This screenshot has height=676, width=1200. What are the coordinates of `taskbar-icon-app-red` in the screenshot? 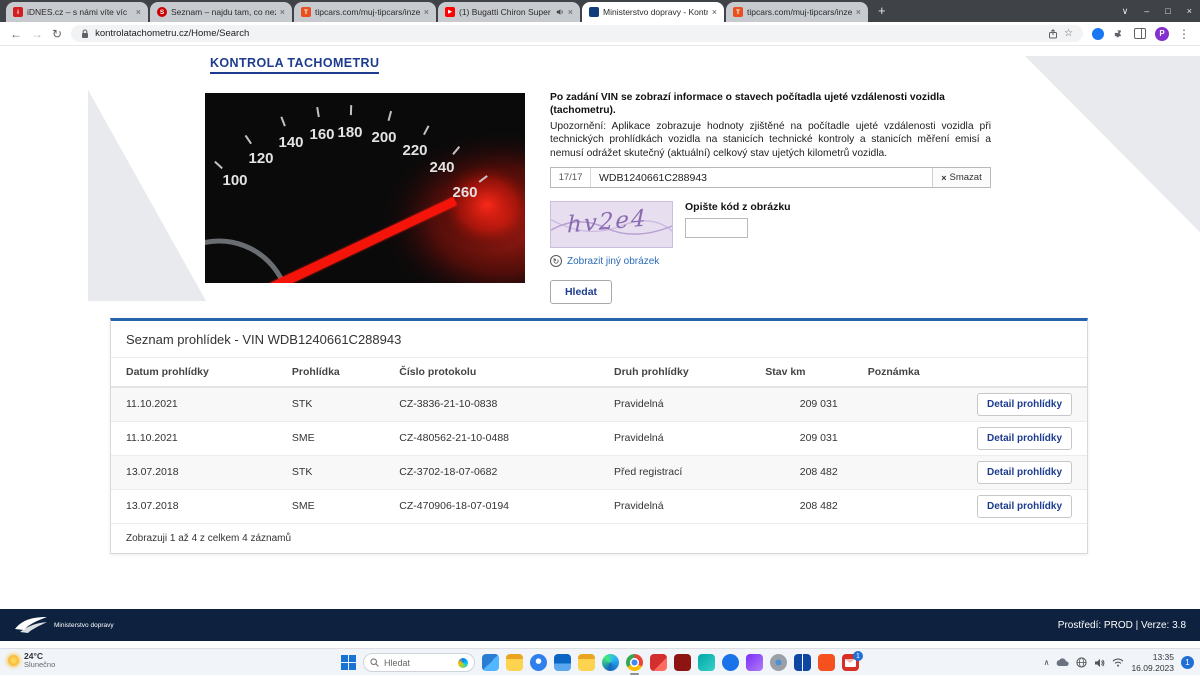 It's located at (658, 662).